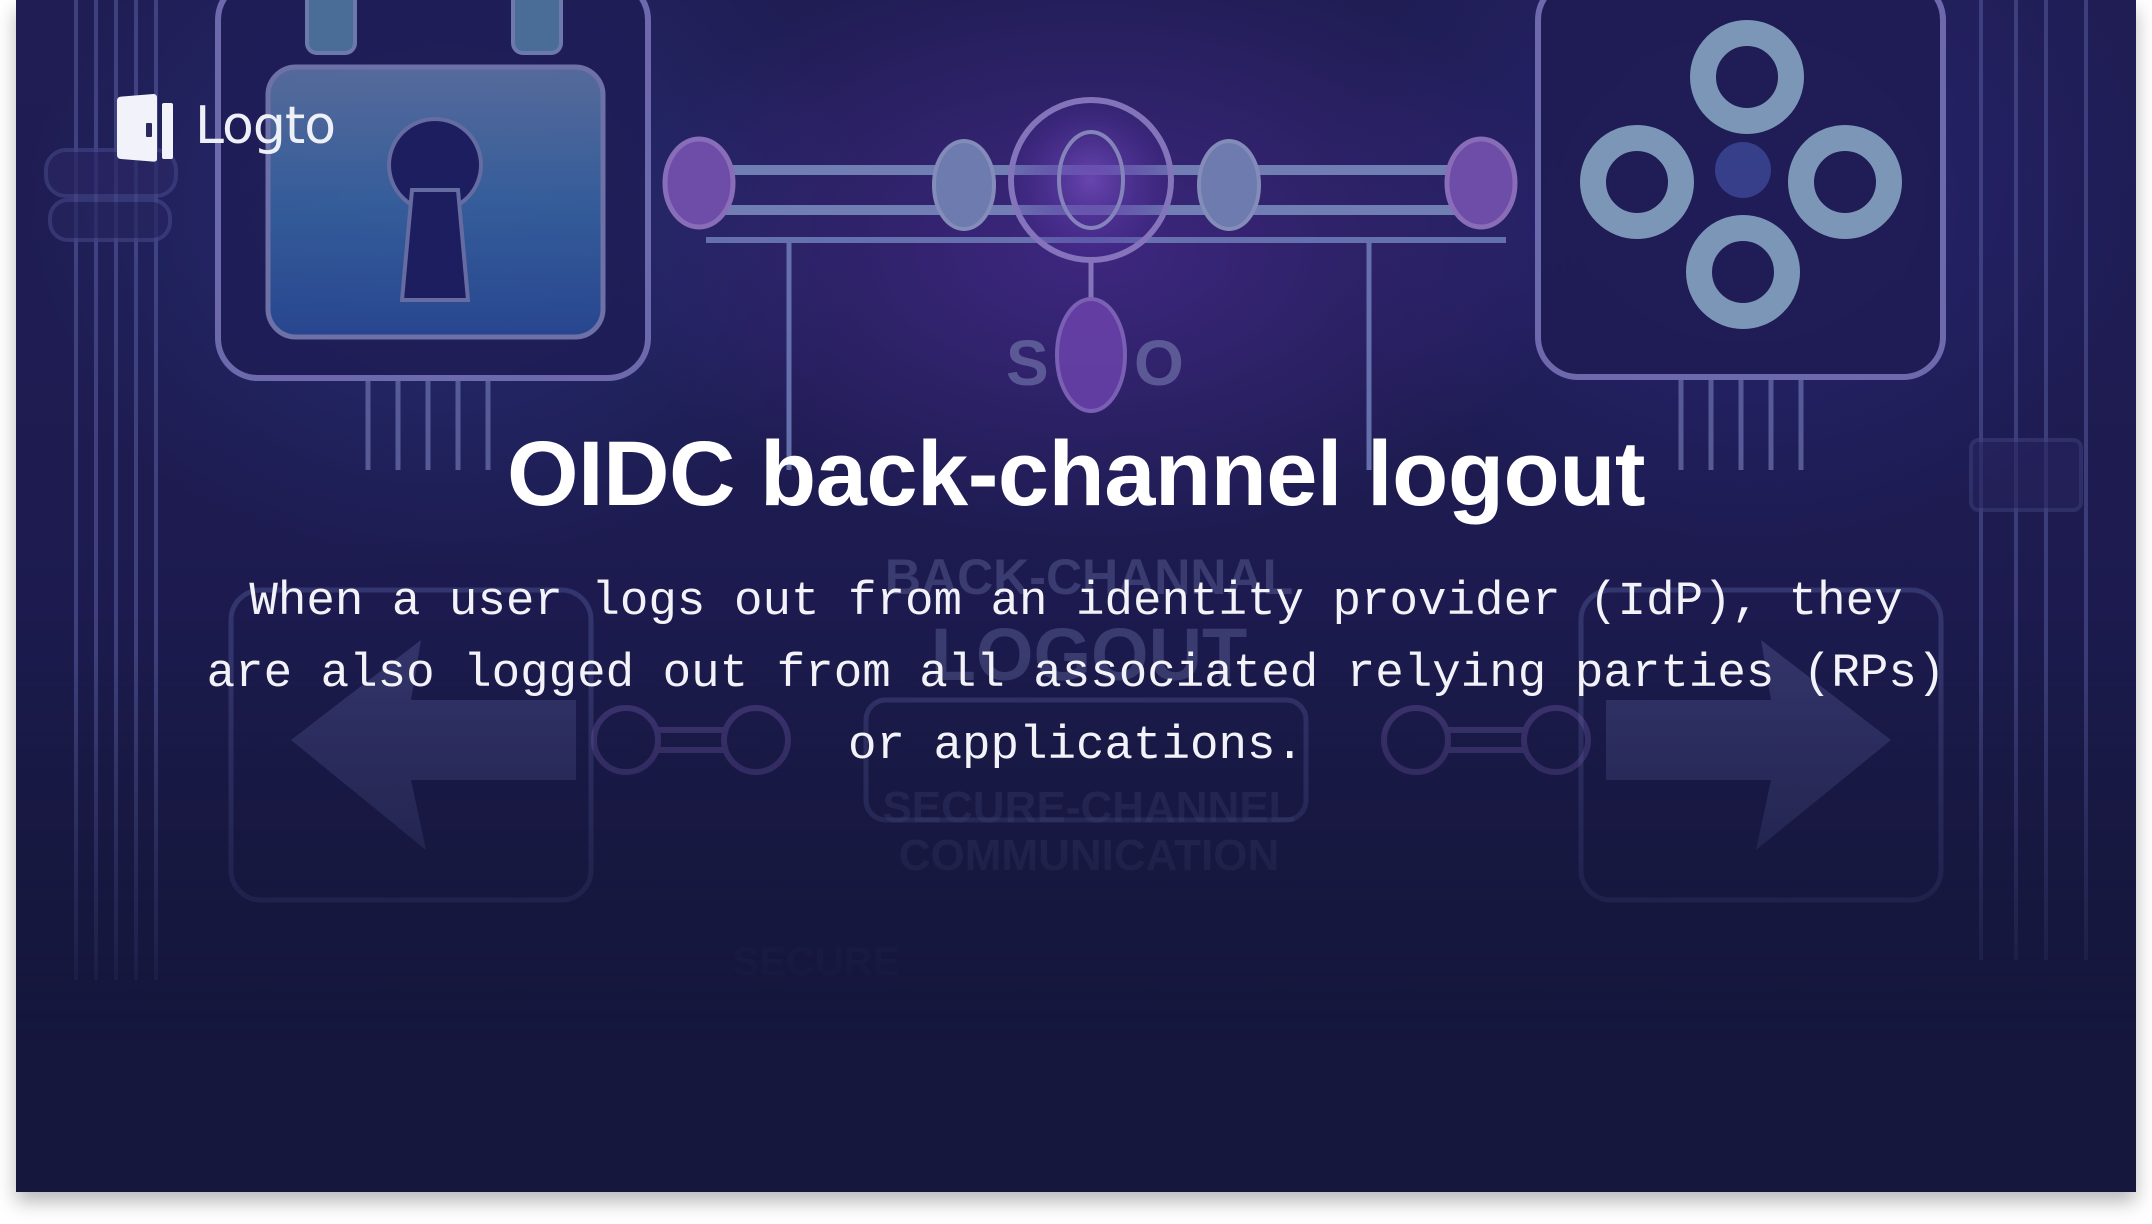  What do you see at coordinates (145, 127) in the screenshot?
I see `door-icon` at bounding box center [145, 127].